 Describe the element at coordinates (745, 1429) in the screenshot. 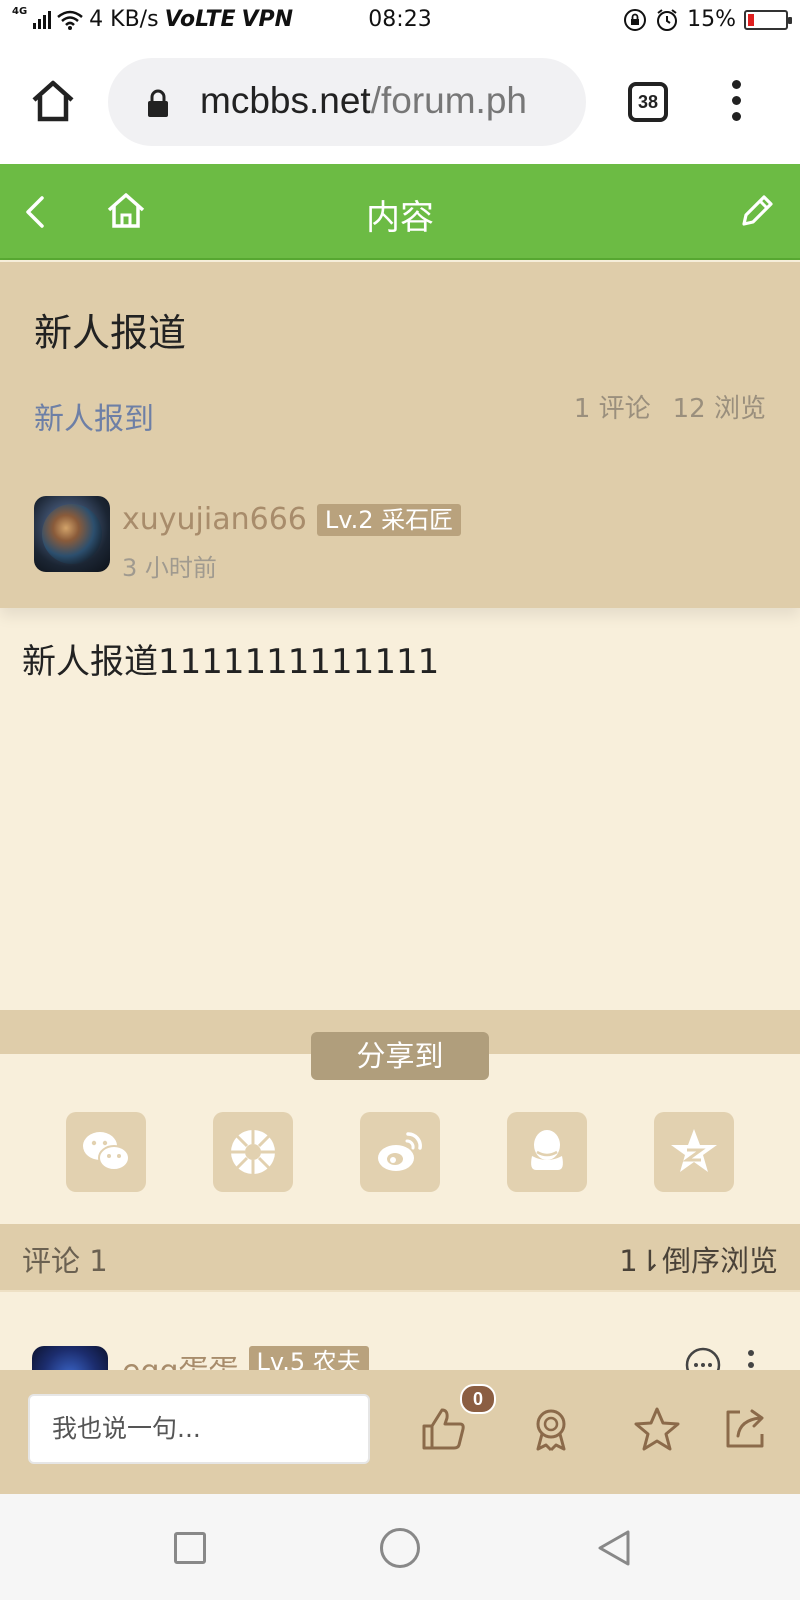

I see `share-icon` at that location.